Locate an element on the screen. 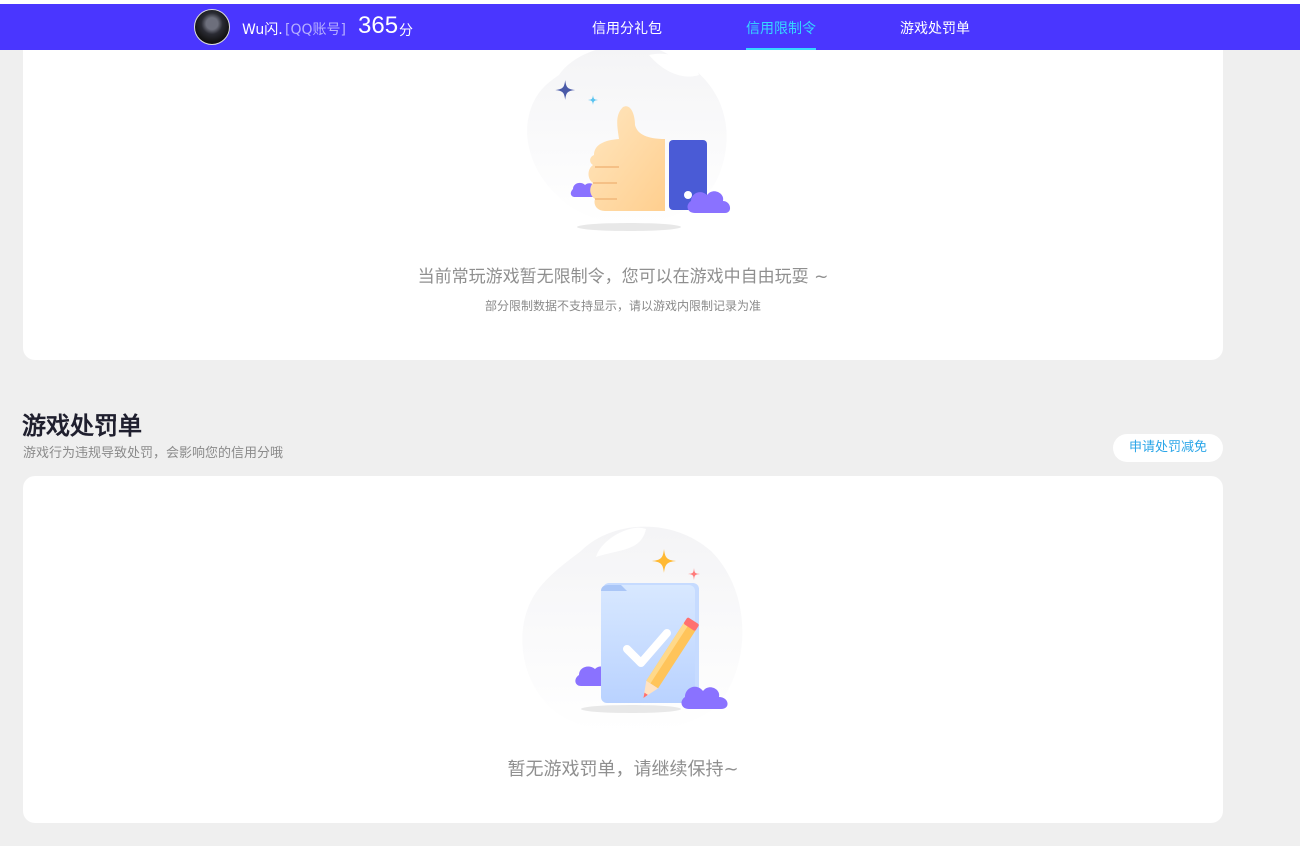 The width and height of the screenshot is (1300, 846). penalty-empty-text: 暂无游戏罚单，请继续保持~ is located at coordinates (623, 769).